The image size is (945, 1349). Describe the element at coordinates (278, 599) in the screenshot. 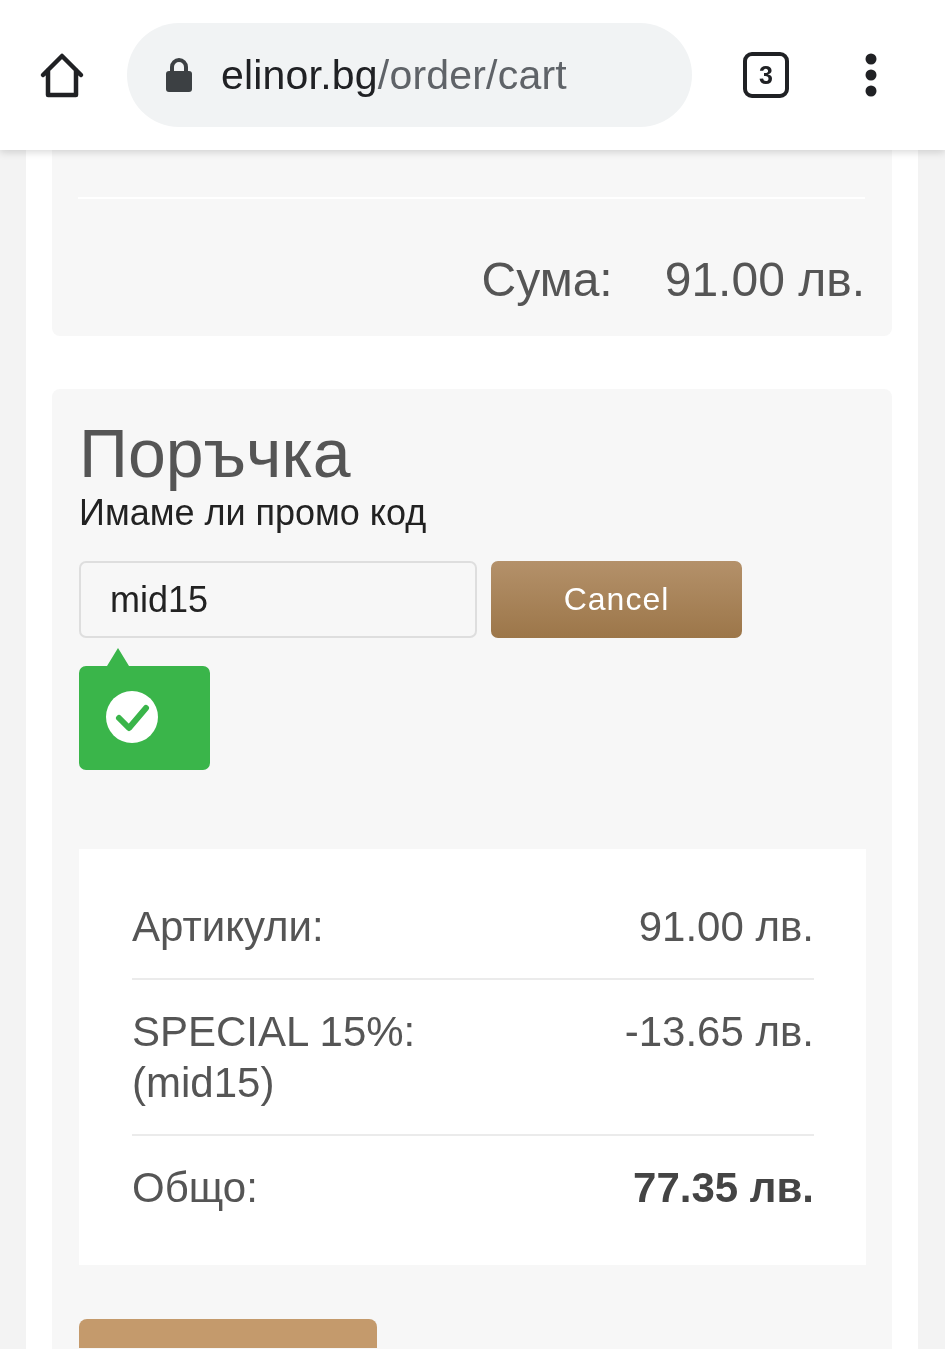

I see `promo-code-input: mid15` at that location.